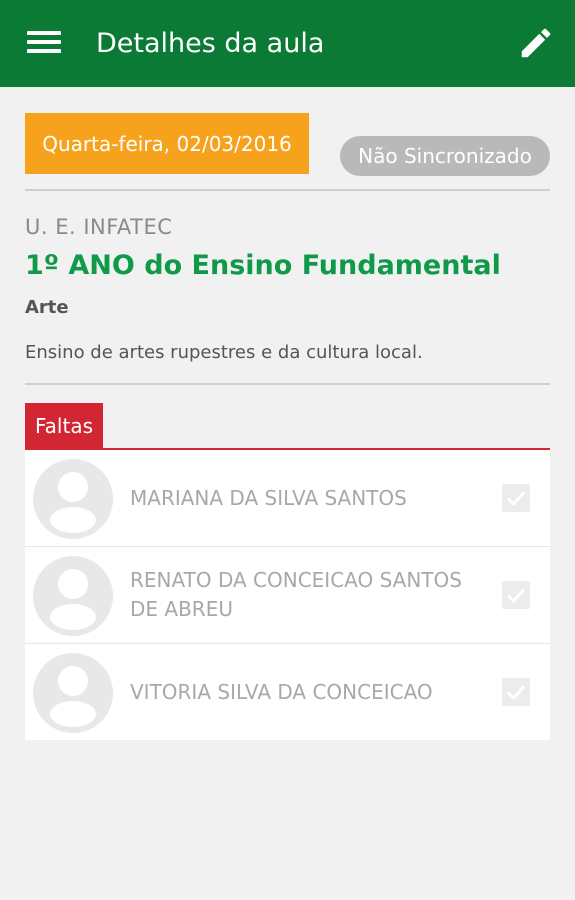 Image resolution: width=575 pixels, height=900 pixels. I want to click on student-name: MARIANA DA SILVA SANTOS, so click(268, 497).